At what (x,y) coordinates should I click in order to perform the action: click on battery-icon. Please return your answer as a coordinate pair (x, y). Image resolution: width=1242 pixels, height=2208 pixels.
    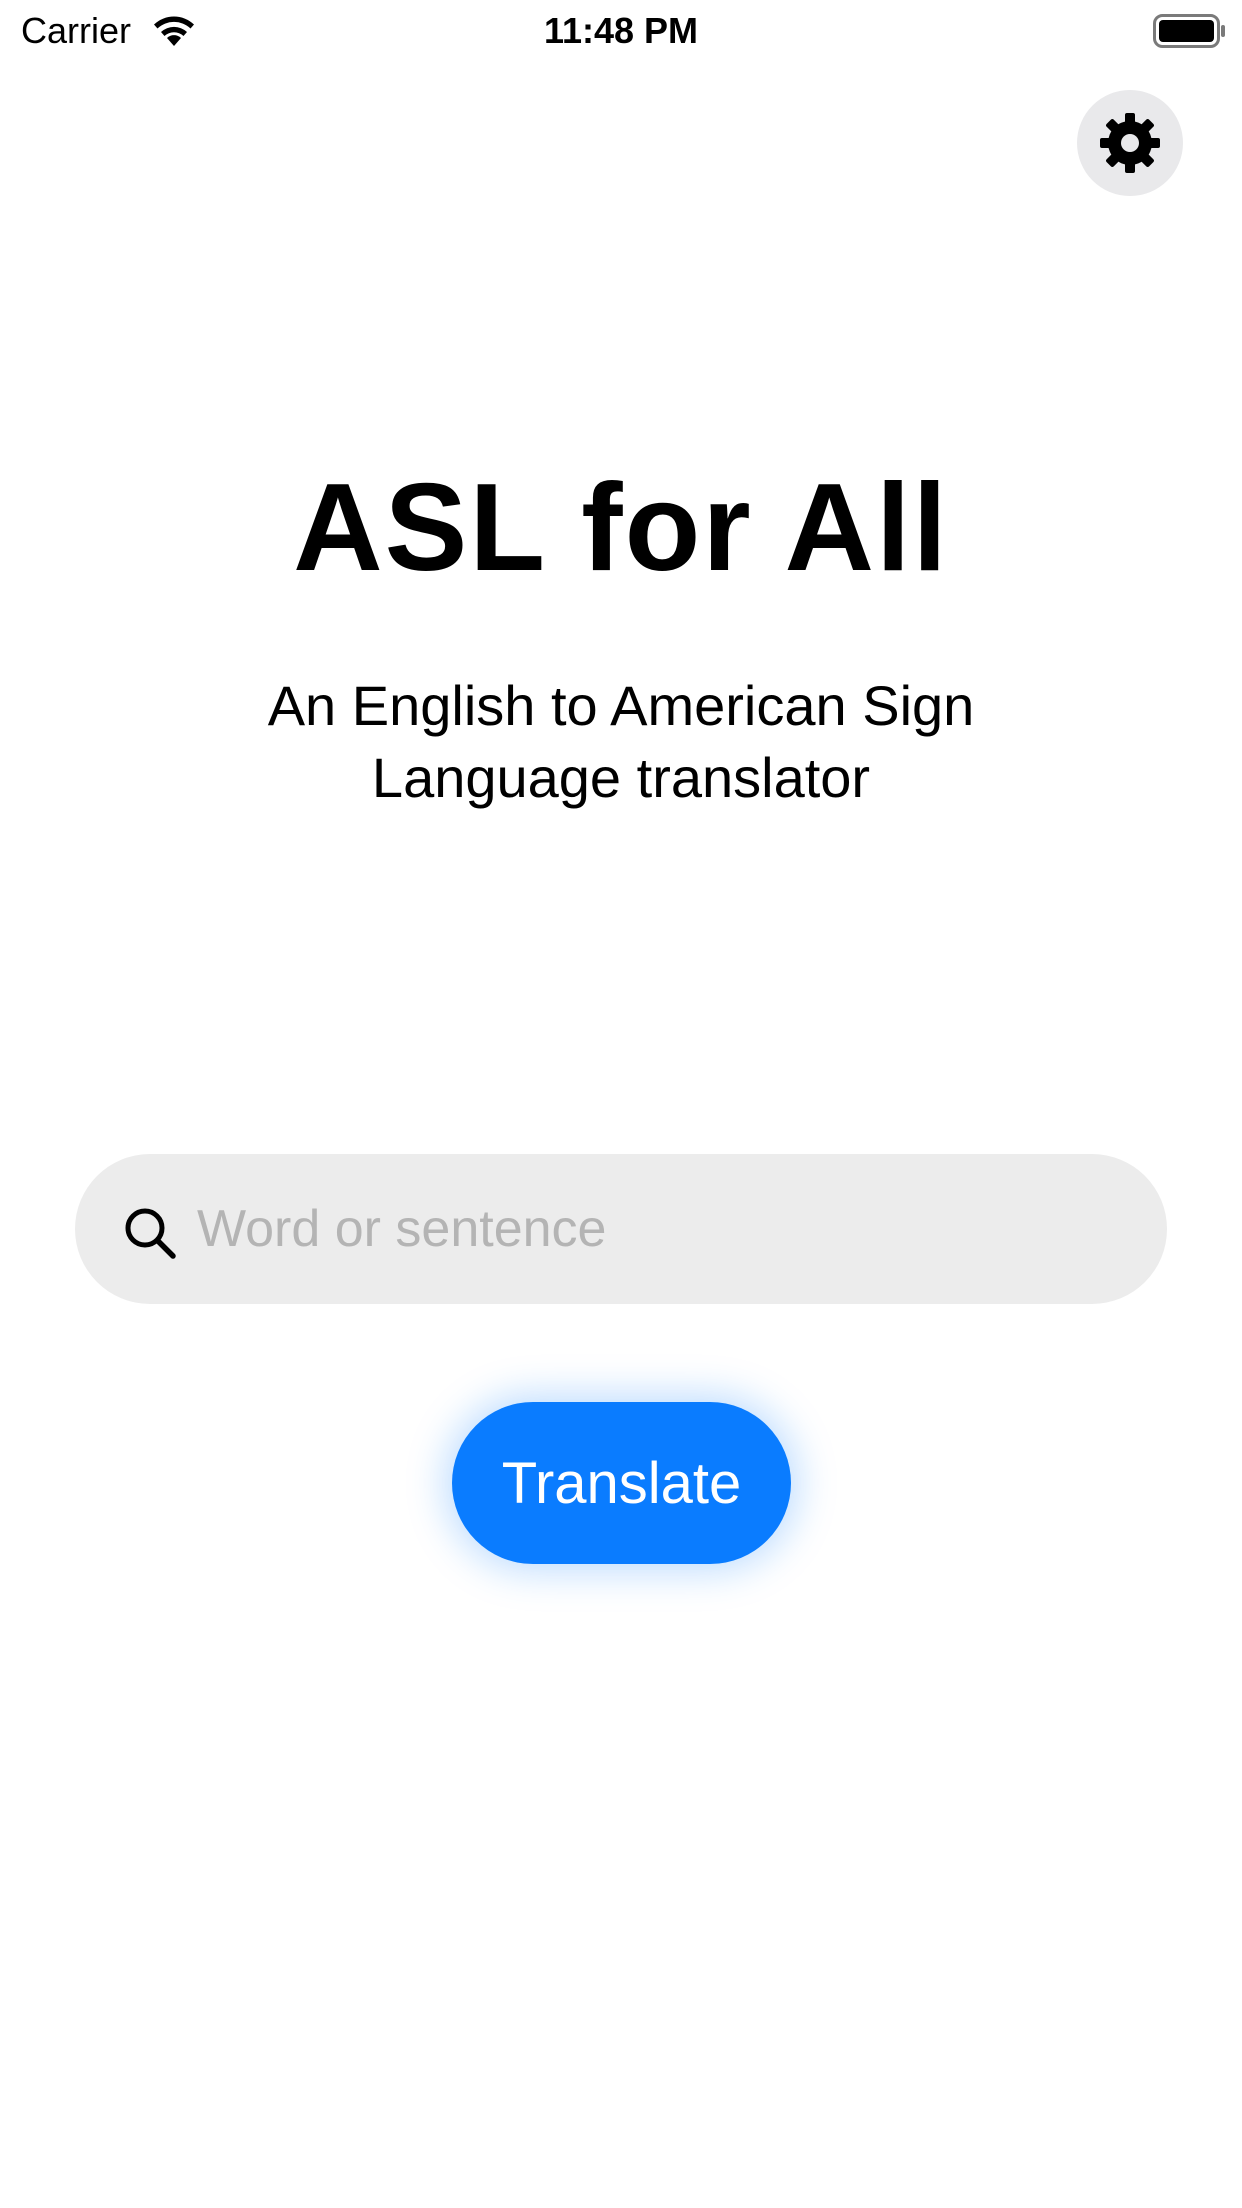
    Looking at the image, I should click on (1190, 31).